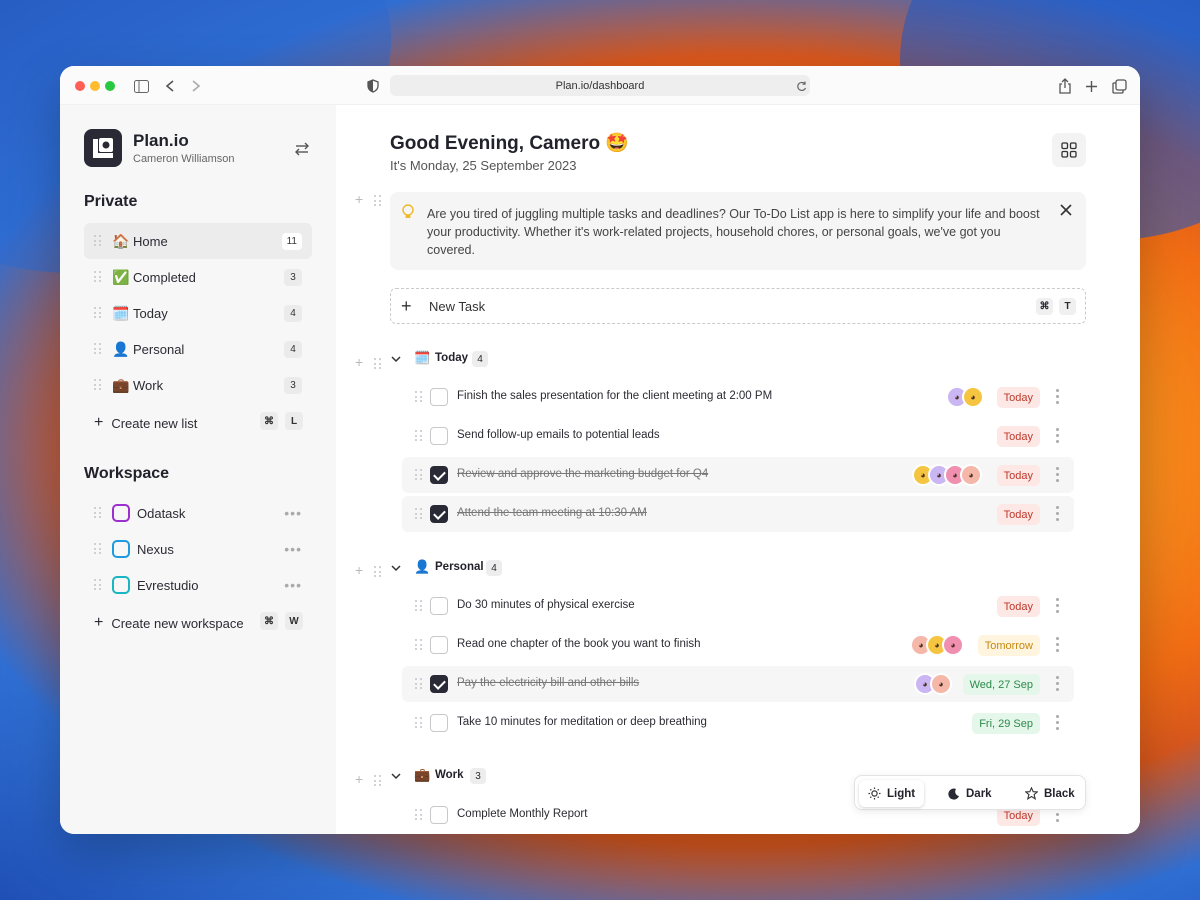 The image size is (1200, 900). What do you see at coordinates (198, 513) in the screenshot?
I see `workspace-item-odatask: Odatask •••` at bounding box center [198, 513].